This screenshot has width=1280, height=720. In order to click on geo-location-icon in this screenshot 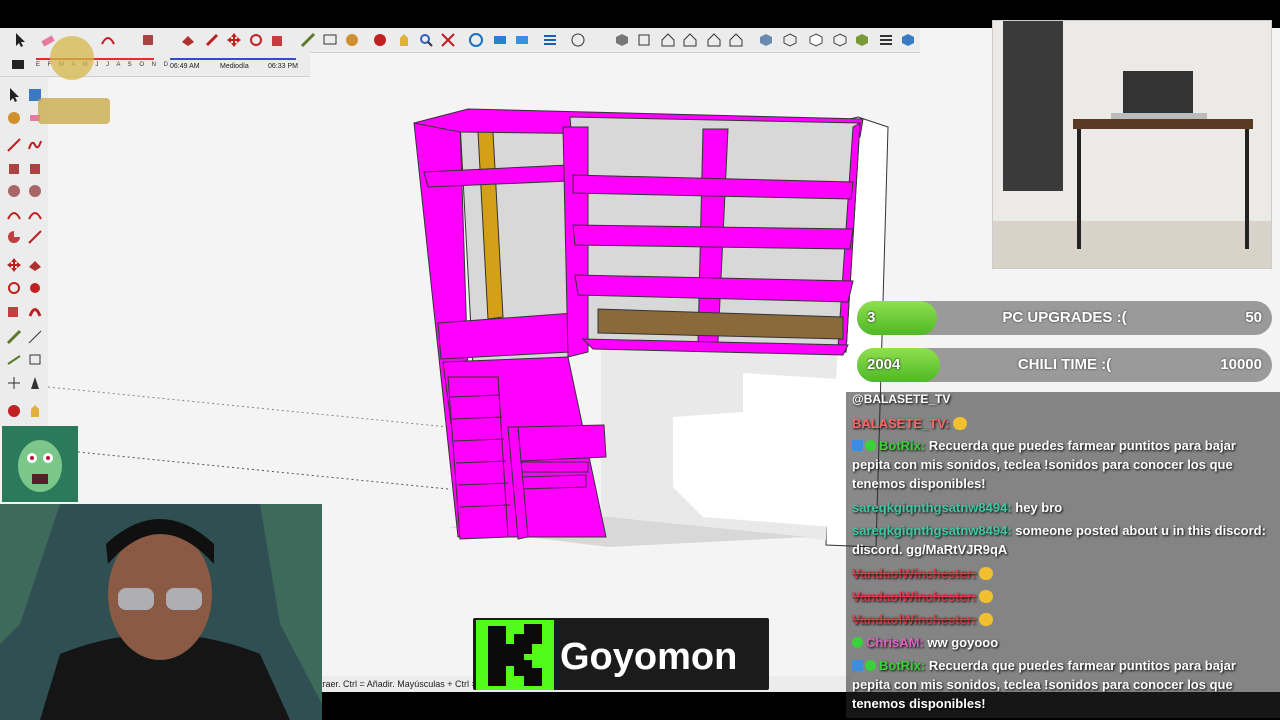, I will do `click(578, 40)`.